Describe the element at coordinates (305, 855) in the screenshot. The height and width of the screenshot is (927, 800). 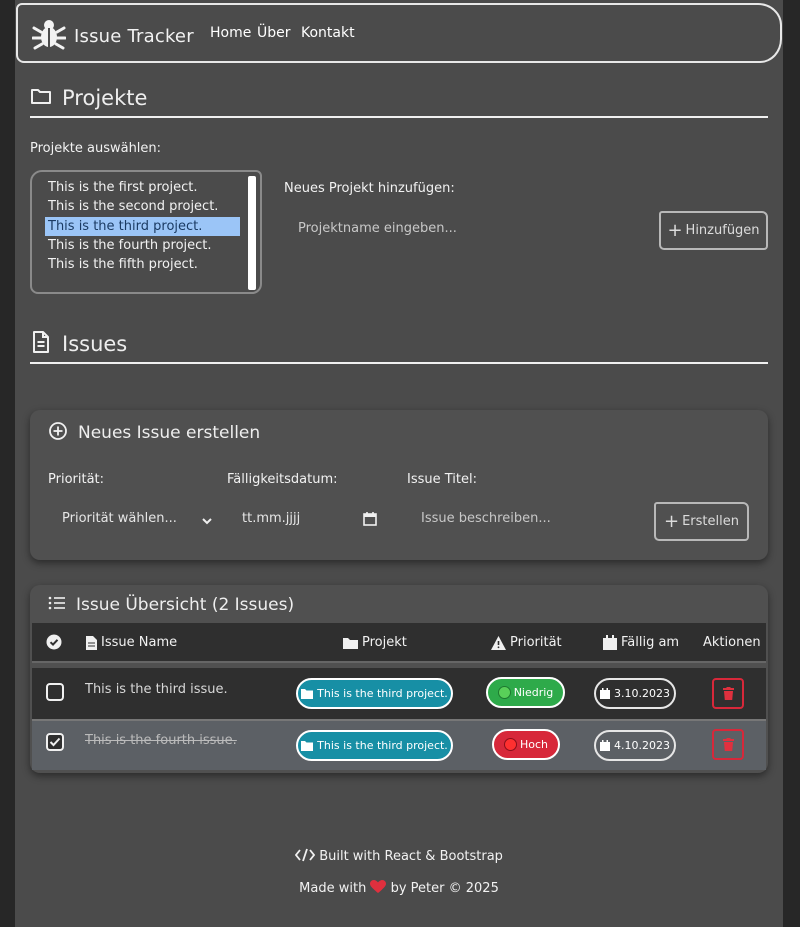
I see `code-icon` at that location.